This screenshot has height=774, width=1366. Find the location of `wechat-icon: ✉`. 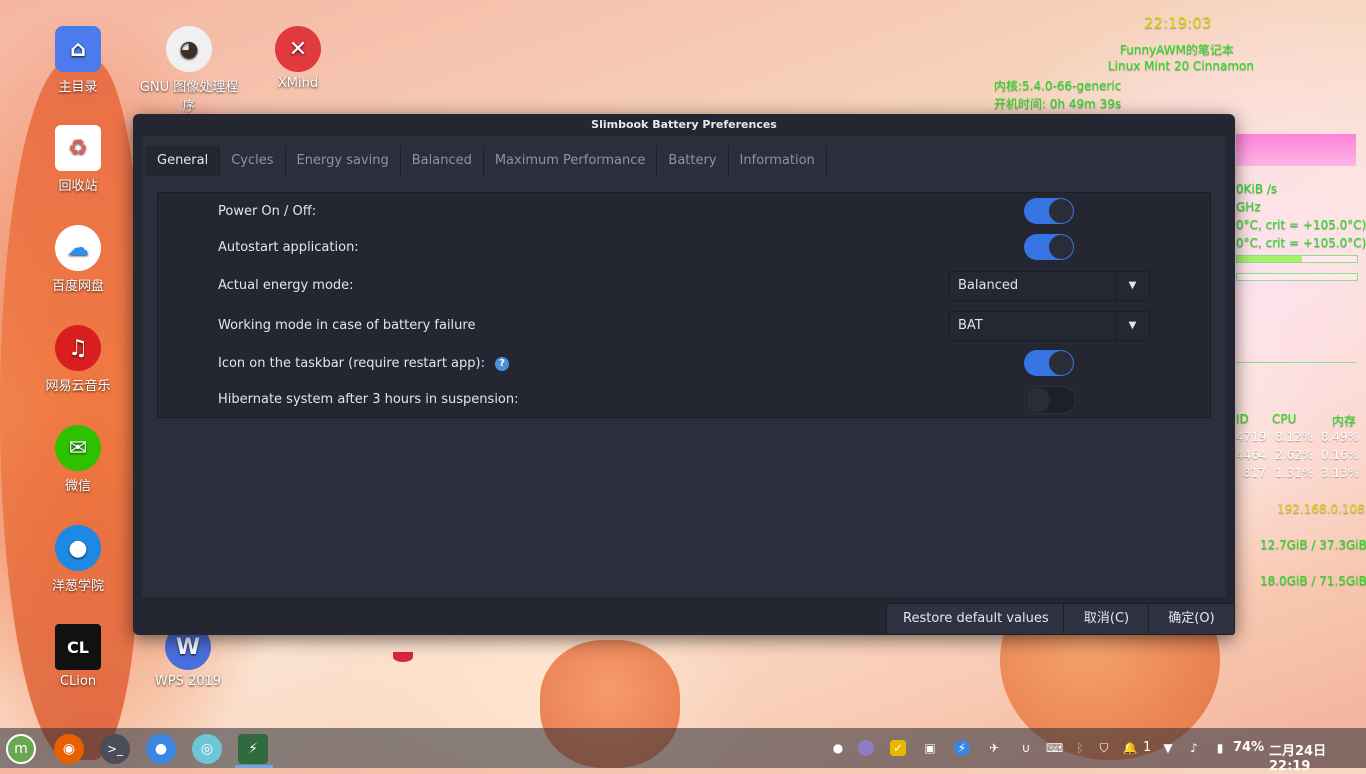

wechat-icon: ✉ is located at coordinates (78, 448).